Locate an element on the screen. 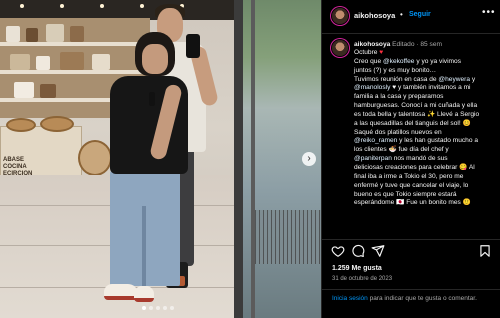  more-icon: ••• is located at coordinates (489, 12).